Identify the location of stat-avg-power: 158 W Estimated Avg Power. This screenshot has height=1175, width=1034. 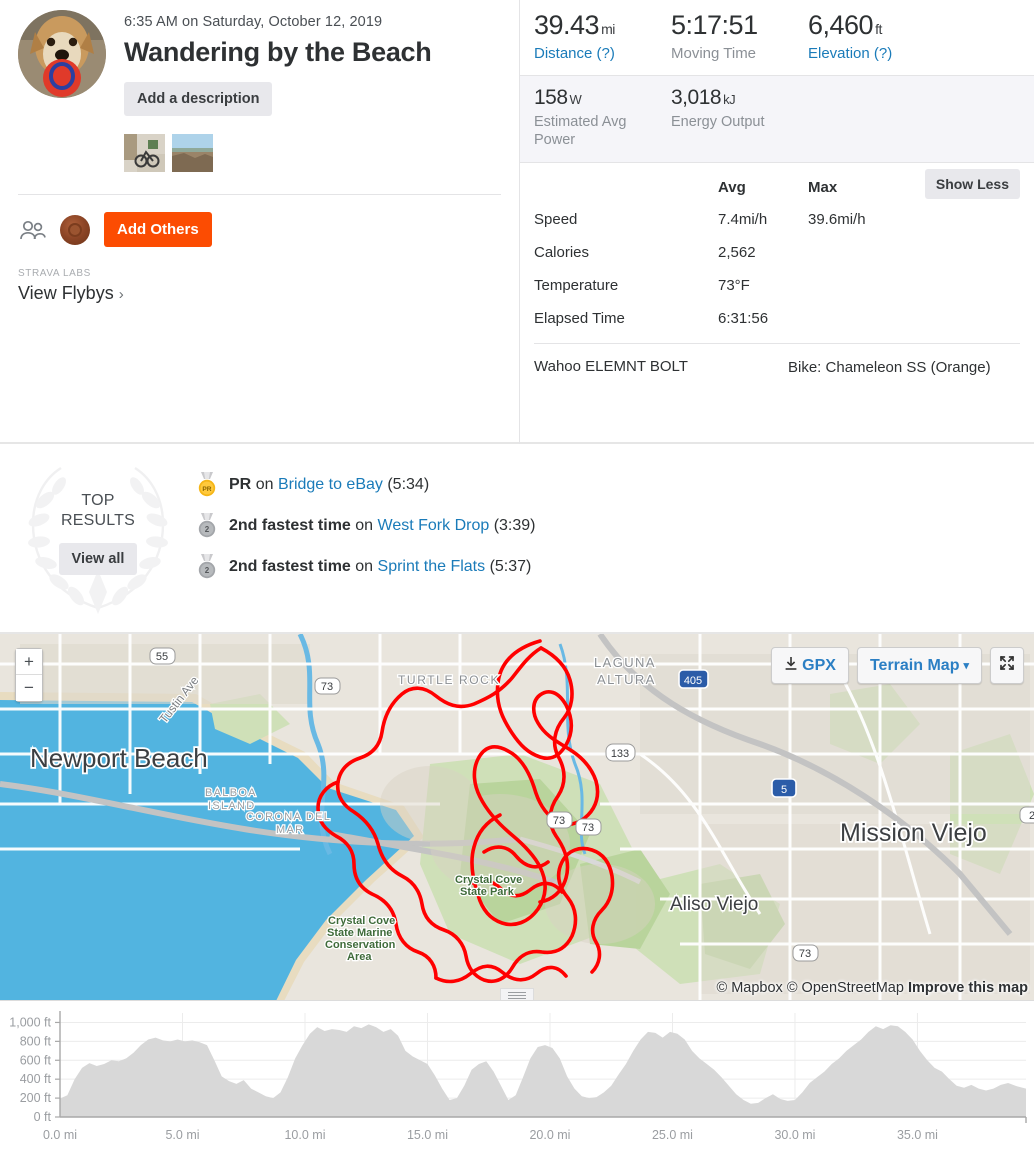
(602, 118).